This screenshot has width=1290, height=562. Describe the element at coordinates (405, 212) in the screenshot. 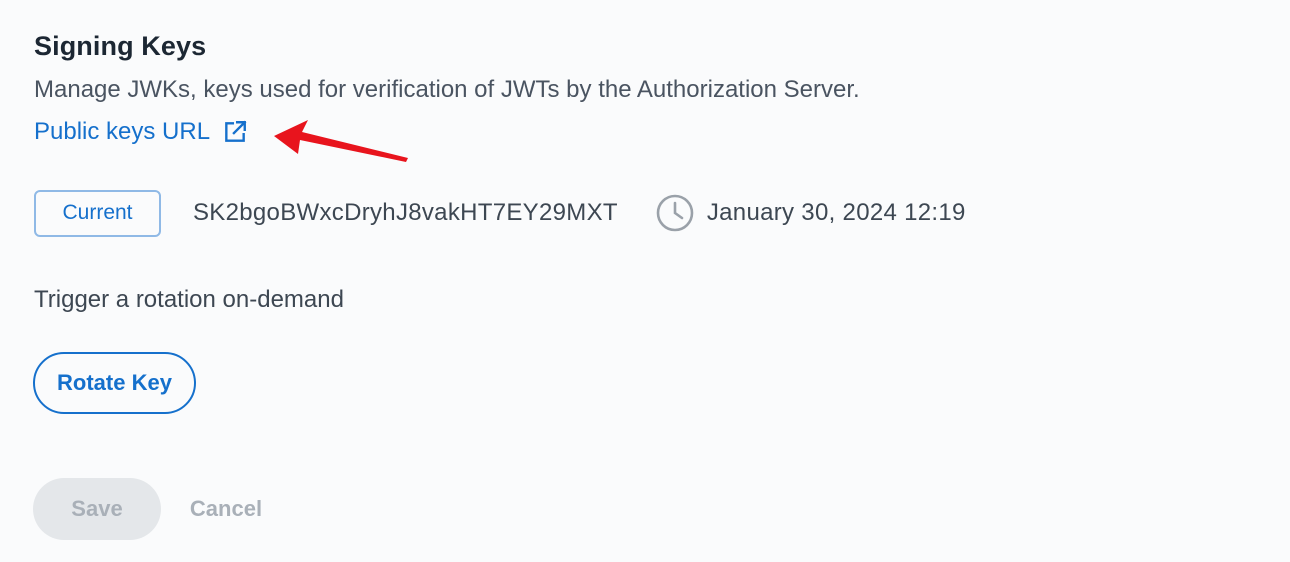

I see `key-id: SK2bgoBWxcDryhJ8vakHT7EY29MXT` at that location.